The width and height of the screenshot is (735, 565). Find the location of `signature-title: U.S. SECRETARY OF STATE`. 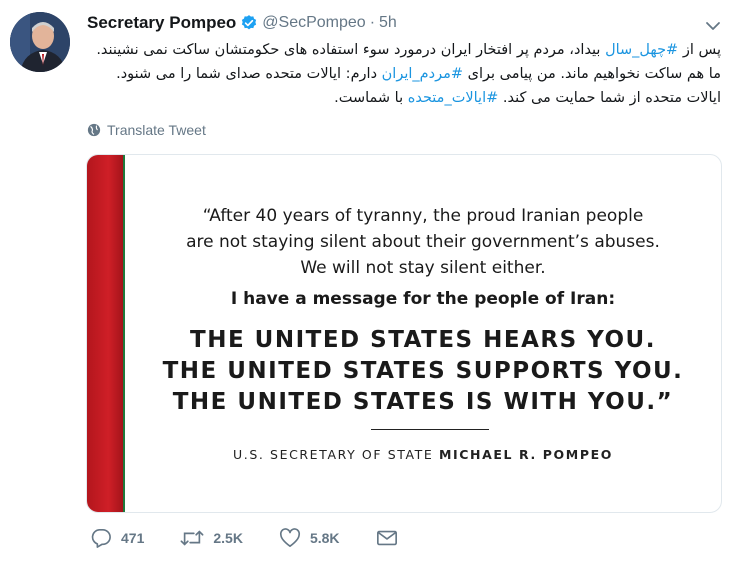

signature-title: U.S. SECRETARY OF STATE is located at coordinates (336, 454).